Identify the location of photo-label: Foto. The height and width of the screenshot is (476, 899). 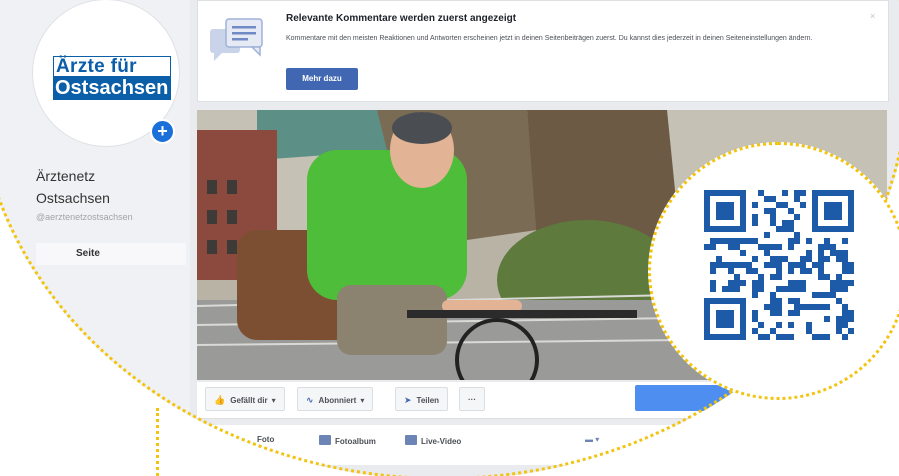
(266, 439).